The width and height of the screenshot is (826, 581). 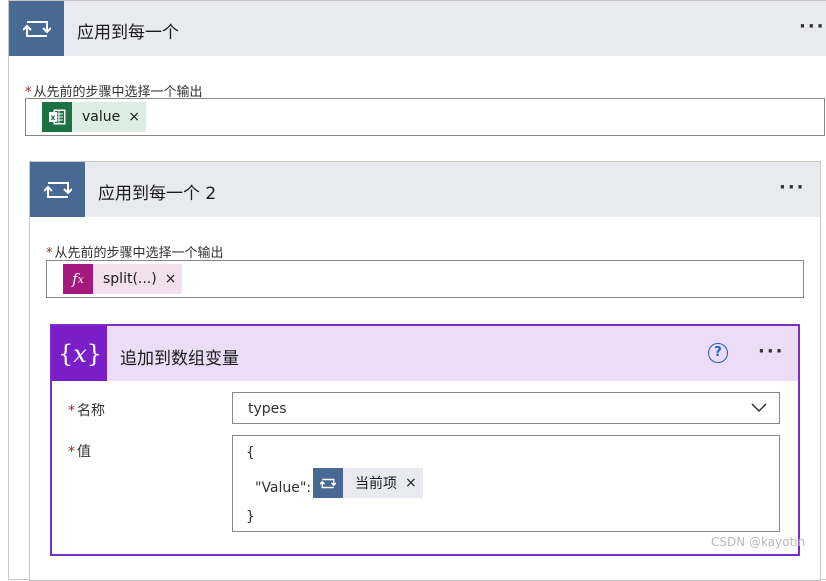 I want to click on variable-name-value: types, so click(x=267, y=409).